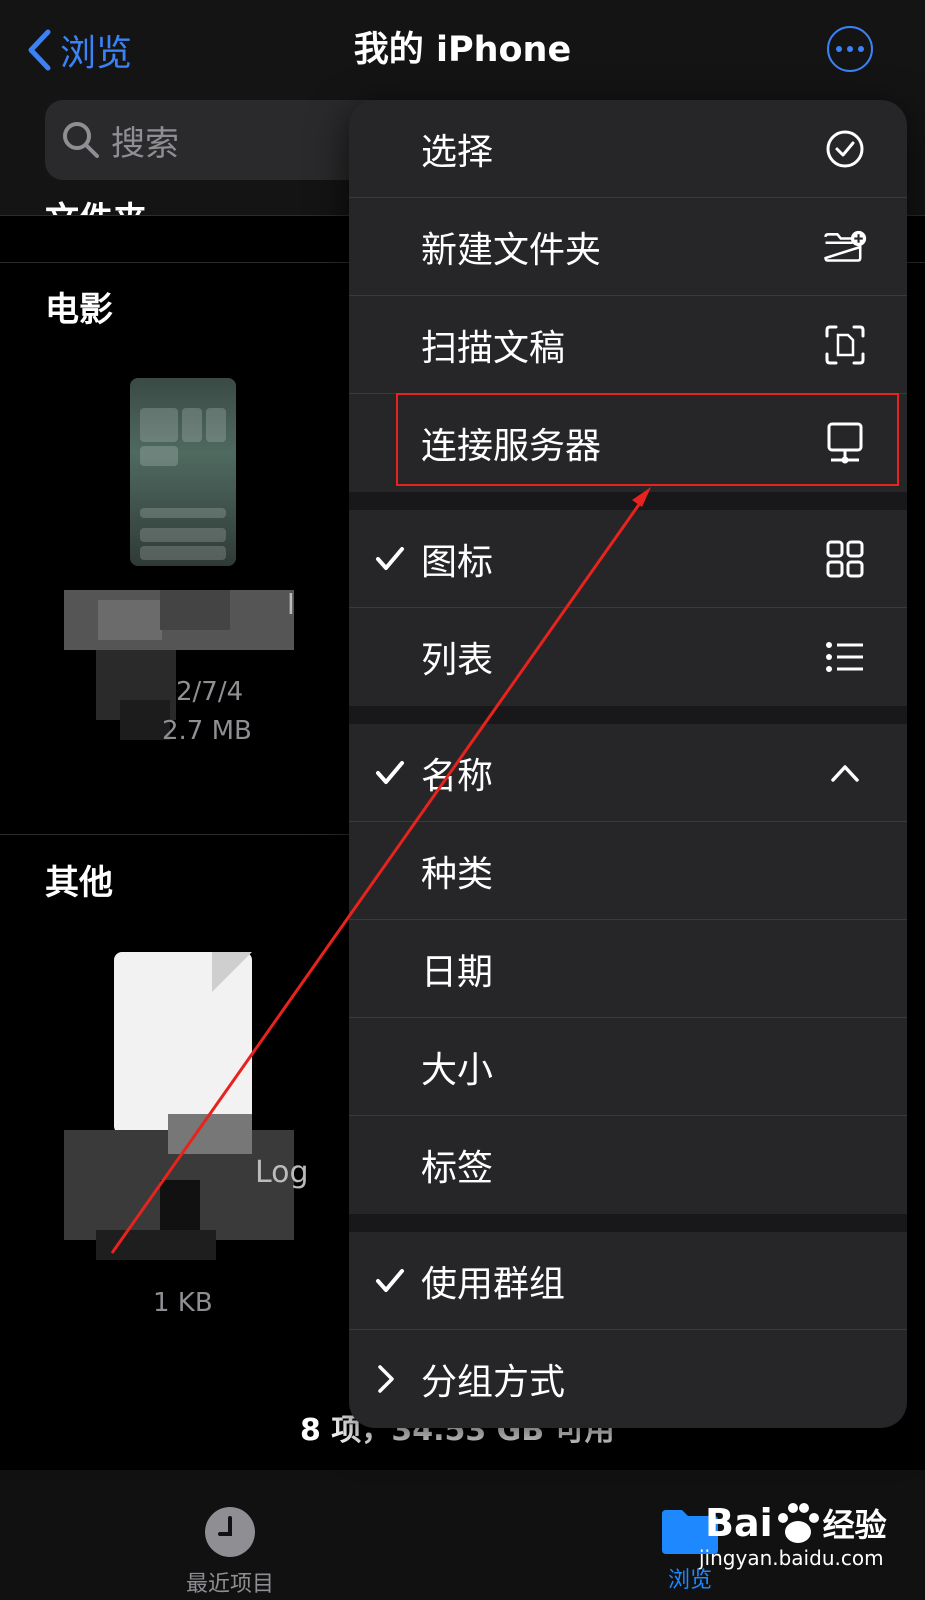 This screenshot has height=1600, width=925. What do you see at coordinates (839, 49) in the screenshot?
I see `ellipsis-icon` at bounding box center [839, 49].